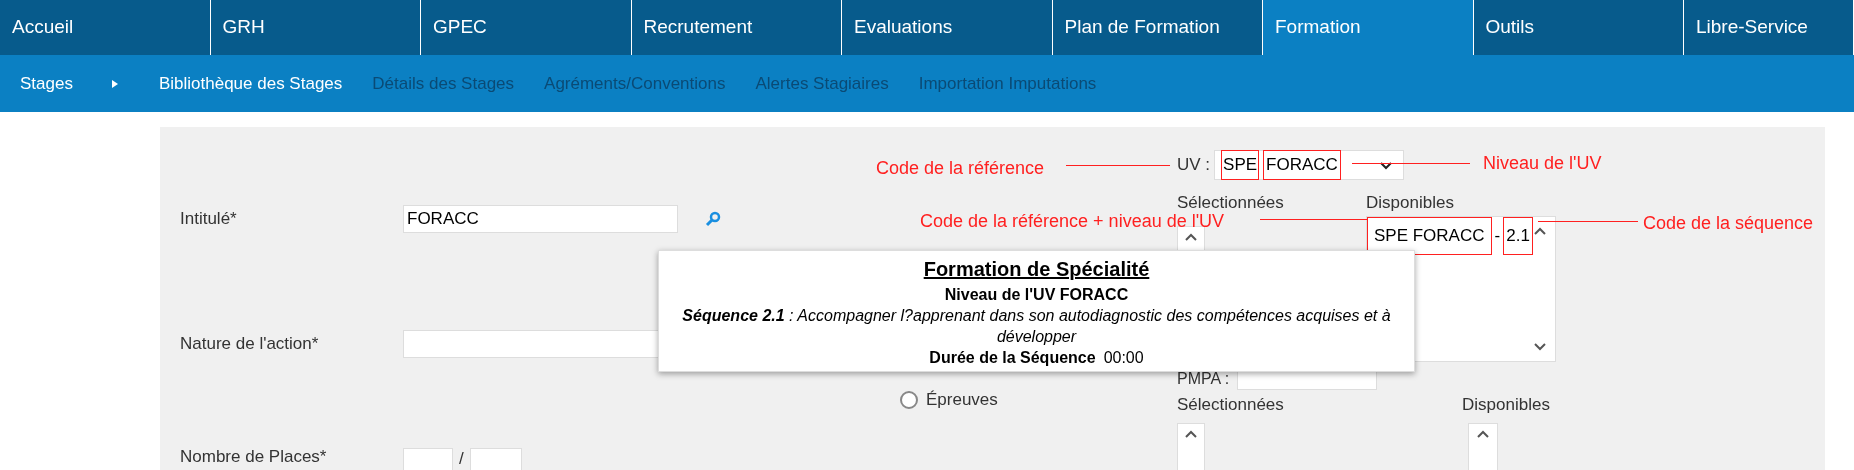  I want to click on duration-value: 00:00, so click(1123, 358).